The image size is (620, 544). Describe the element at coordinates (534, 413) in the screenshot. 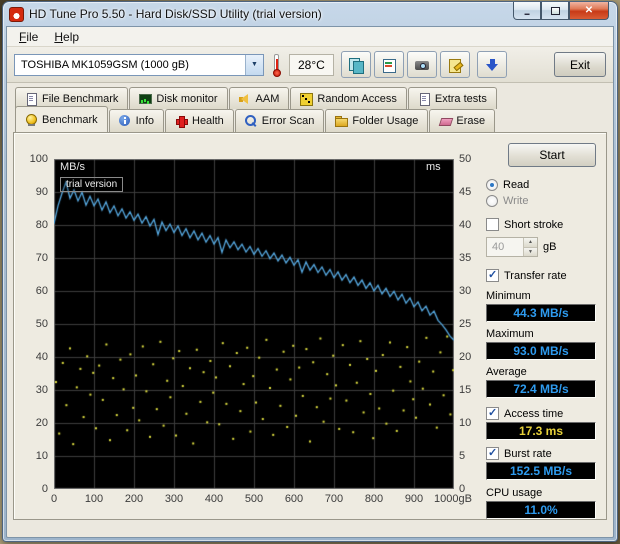

I see `access-time-label: Access time` at that location.